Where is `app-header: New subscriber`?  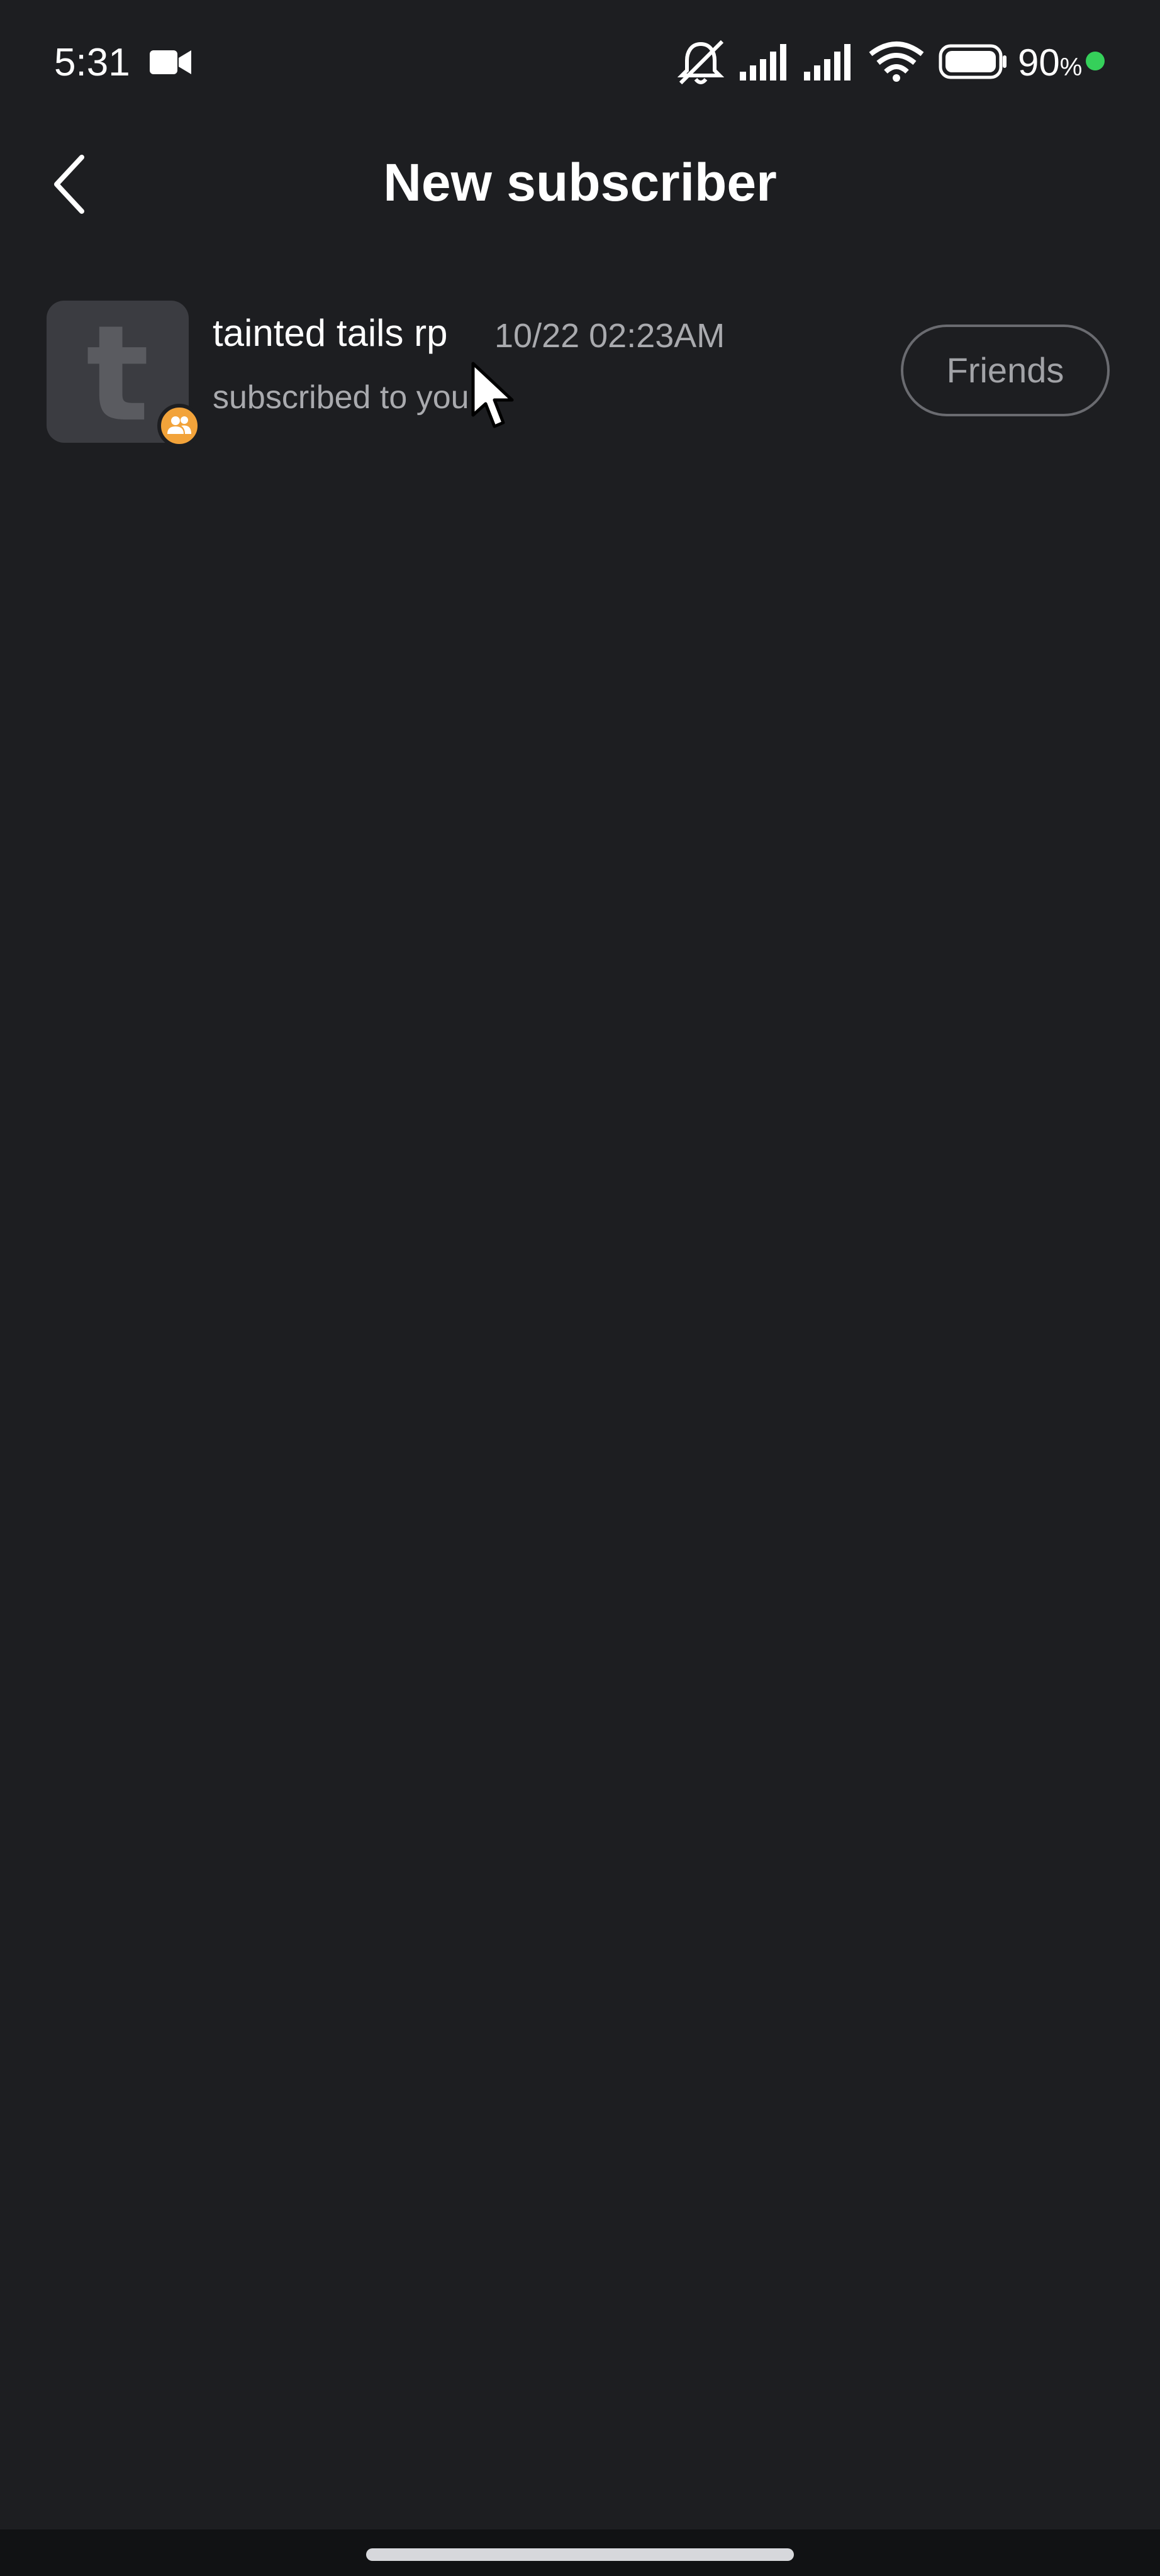
app-header: New subscriber is located at coordinates (580, 182).